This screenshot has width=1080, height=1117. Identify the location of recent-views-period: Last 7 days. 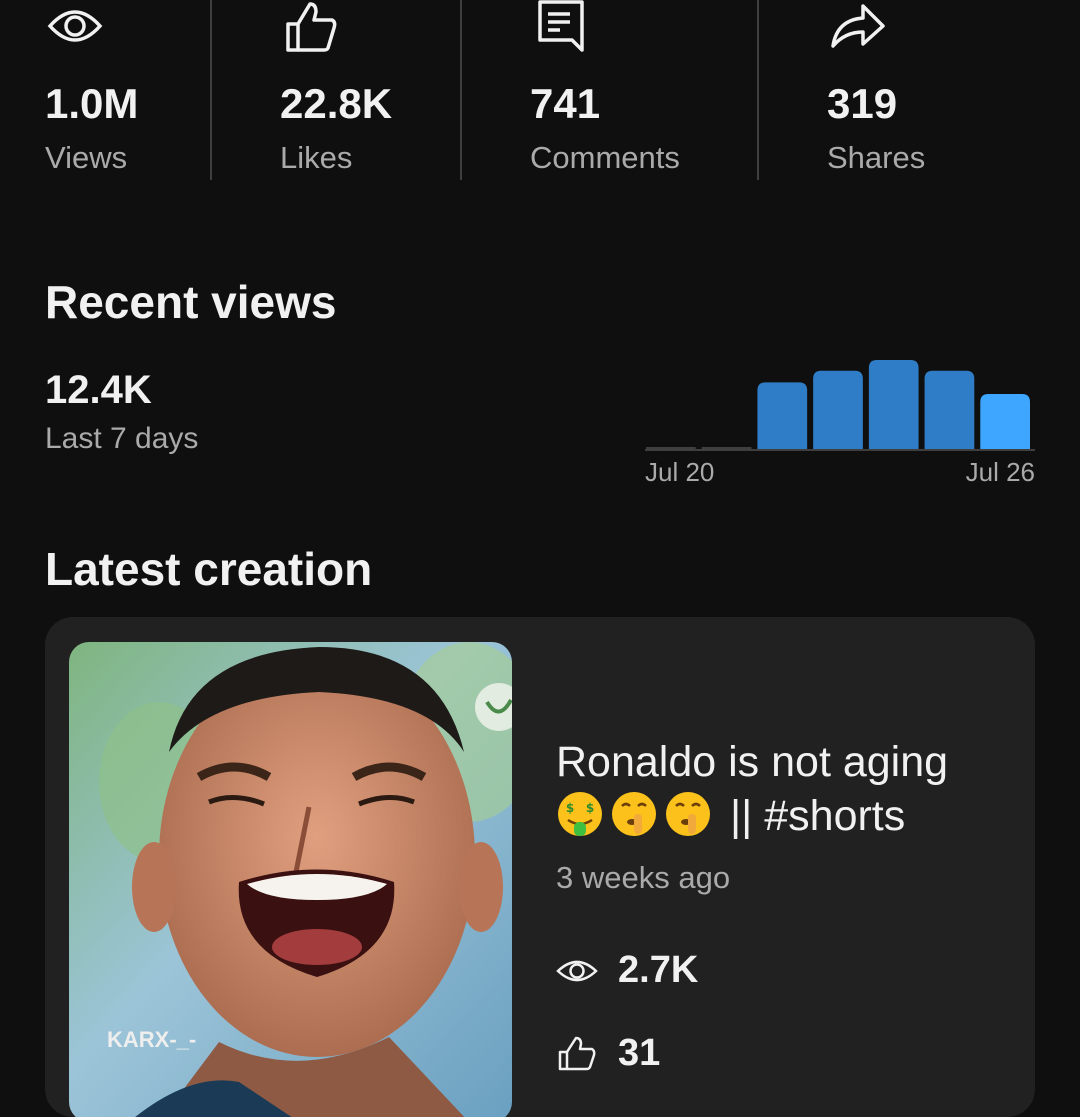
(122, 438).